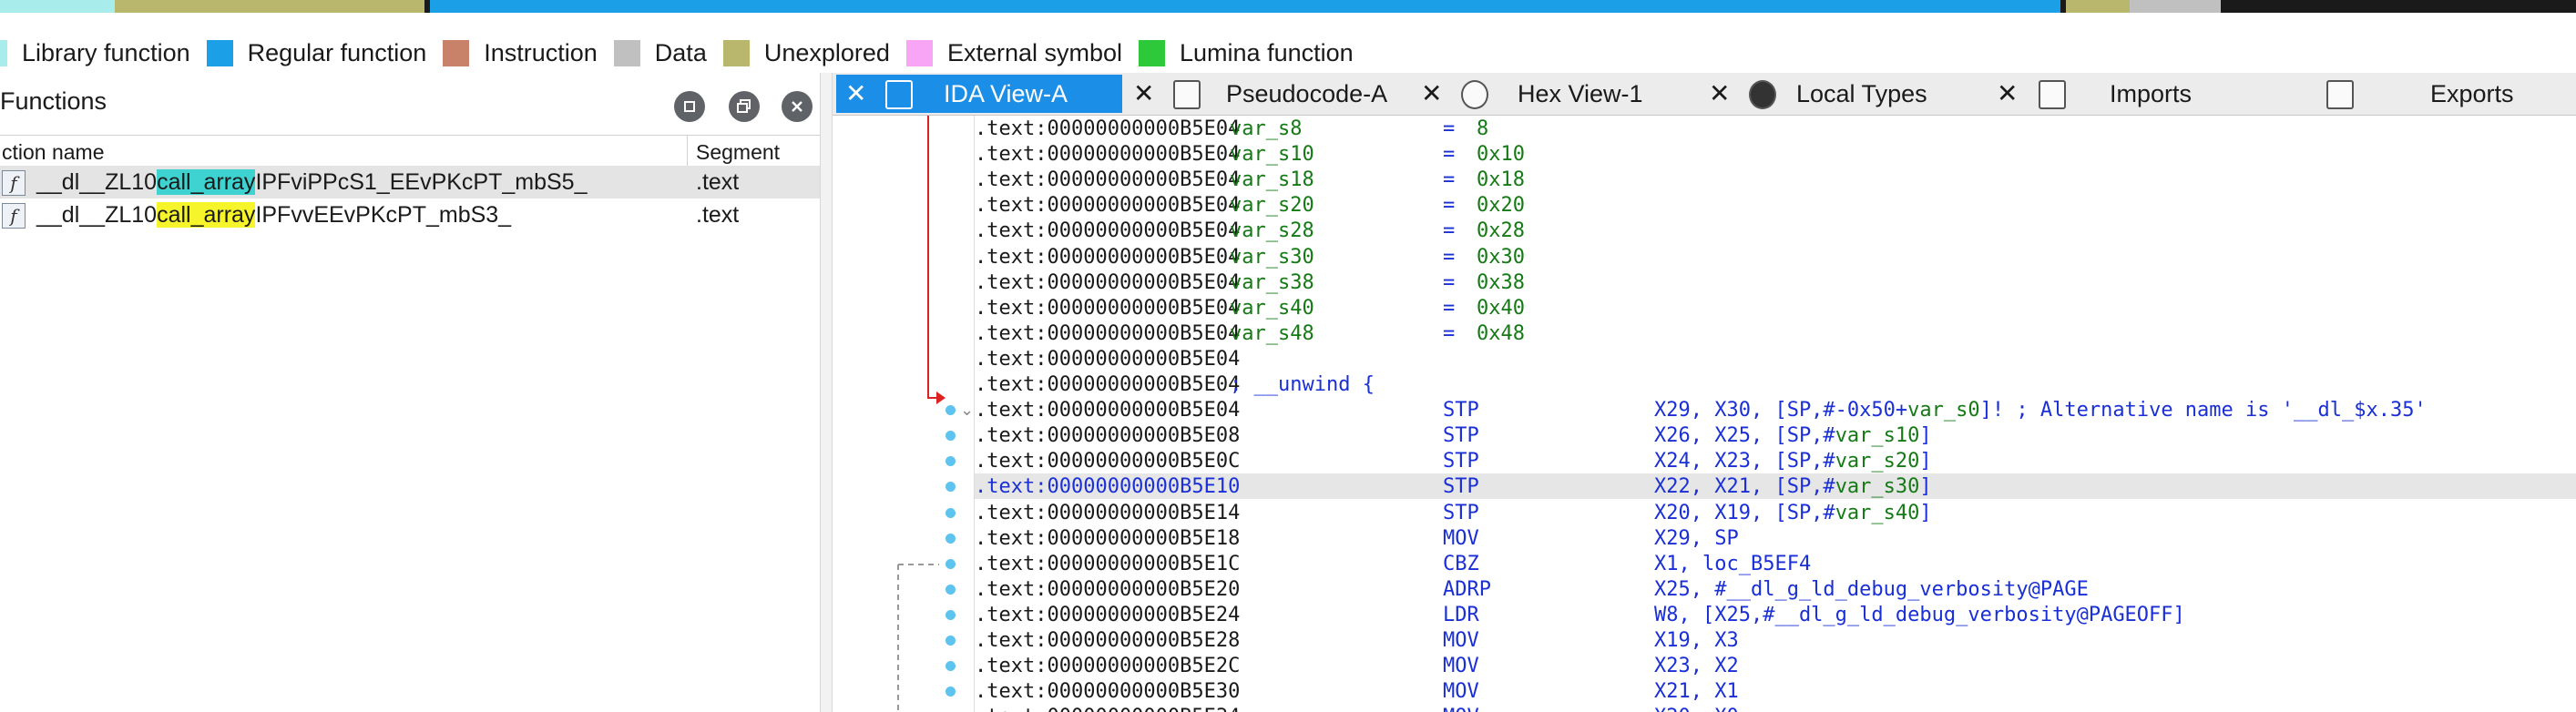 The height and width of the screenshot is (712, 2576). I want to click on operands: X20, X19, [SP,#var_s40], so click(1793, 513).